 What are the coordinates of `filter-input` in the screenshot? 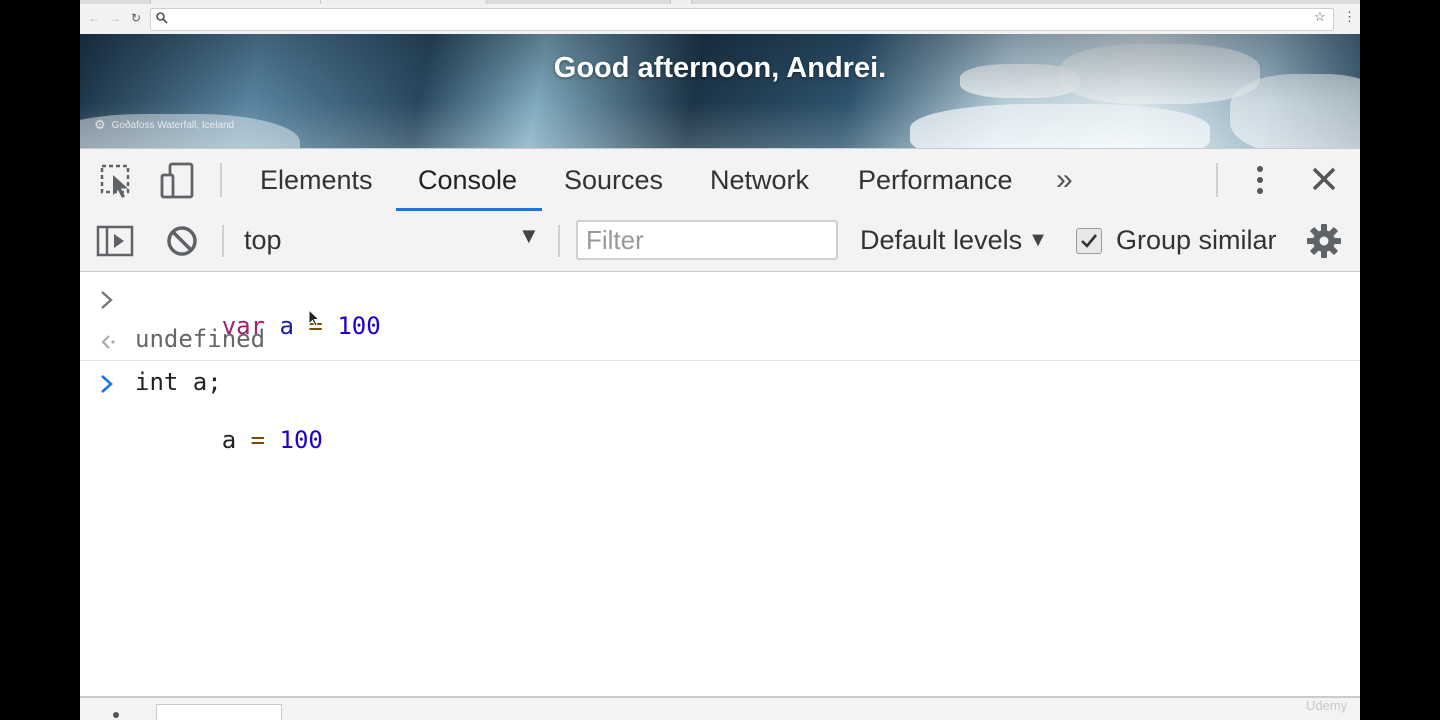 It's located at (707, 240).